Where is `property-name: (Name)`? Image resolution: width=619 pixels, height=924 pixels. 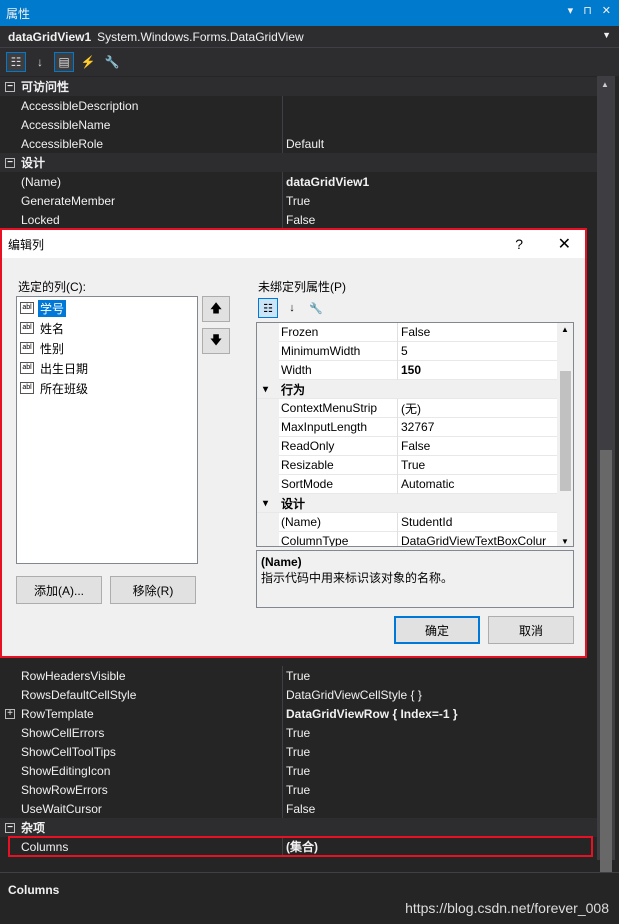 property-name: (Name) is located at coordinates (301, 522).